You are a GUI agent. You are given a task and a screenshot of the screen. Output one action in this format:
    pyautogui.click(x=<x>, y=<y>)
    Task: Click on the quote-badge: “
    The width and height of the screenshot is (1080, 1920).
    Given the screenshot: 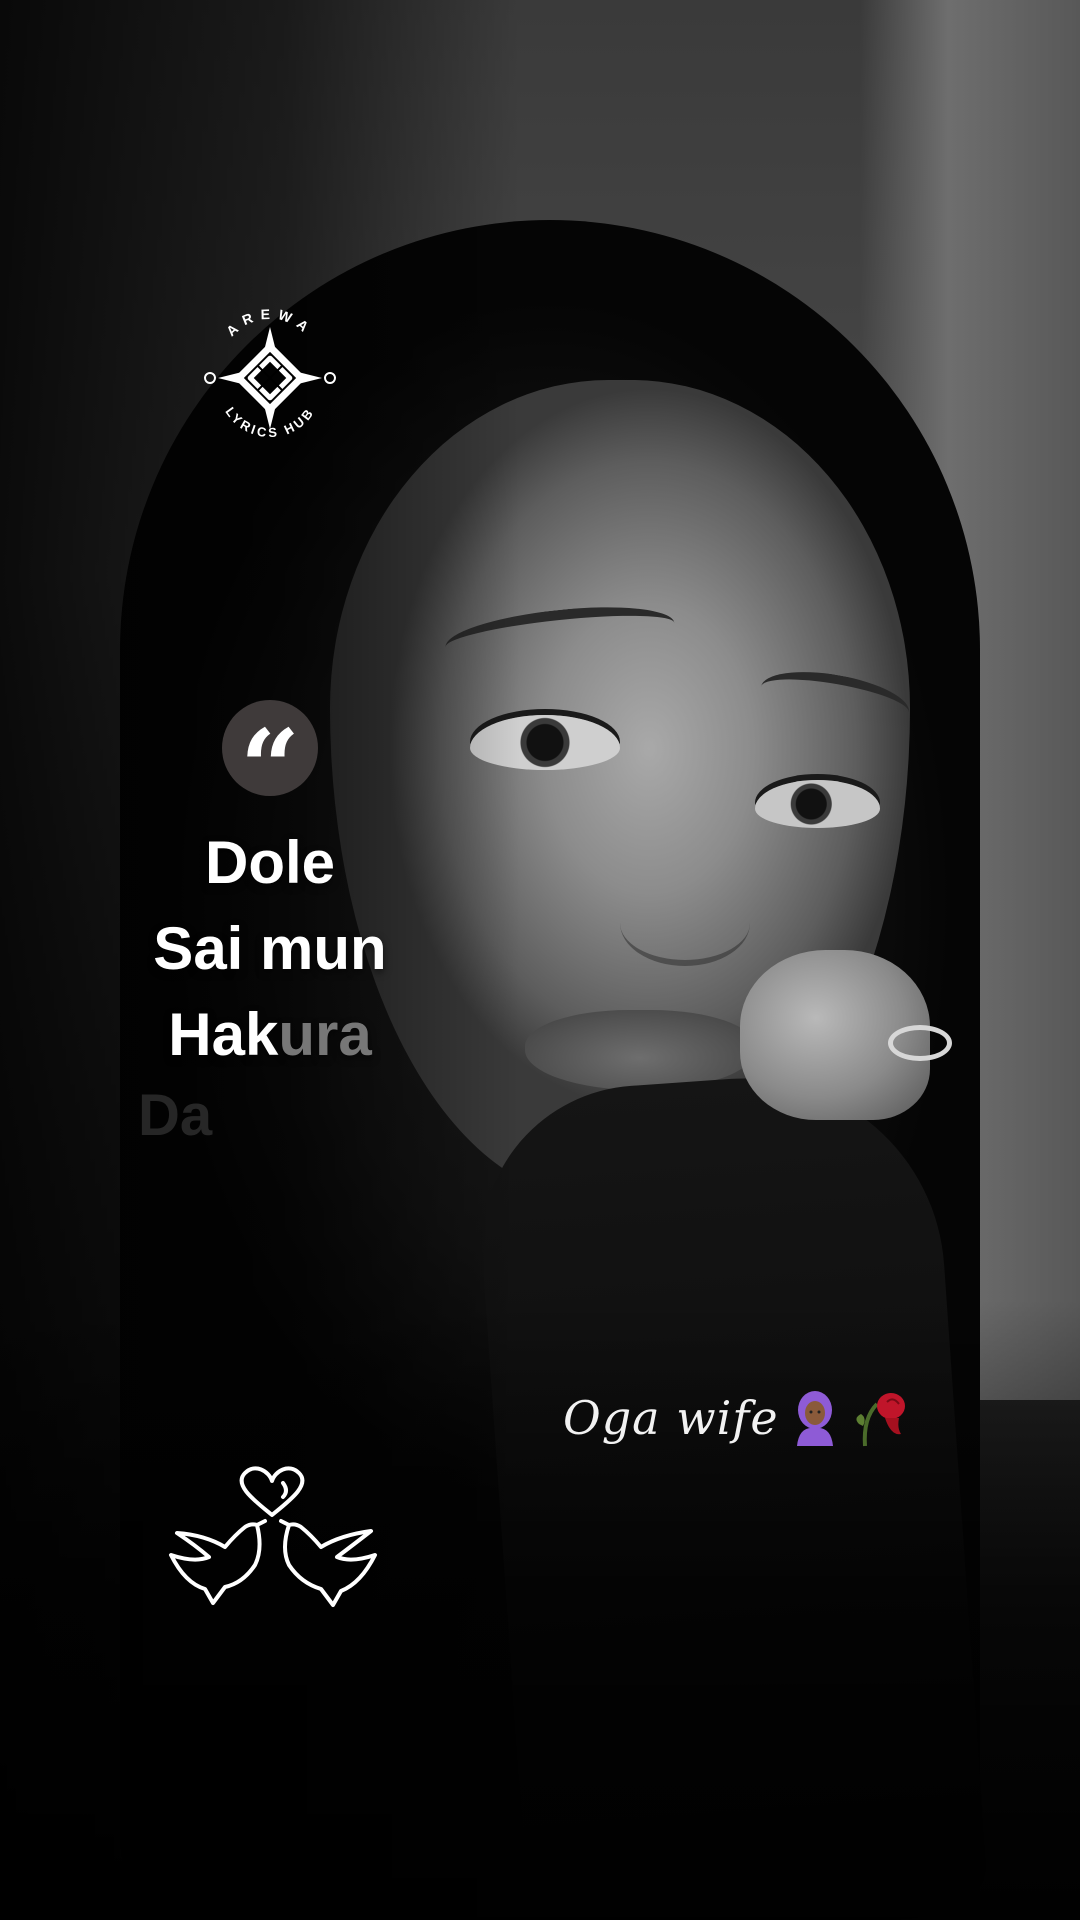 What is the action you would take?
    pyautogui.click(x=270, y=760)
    